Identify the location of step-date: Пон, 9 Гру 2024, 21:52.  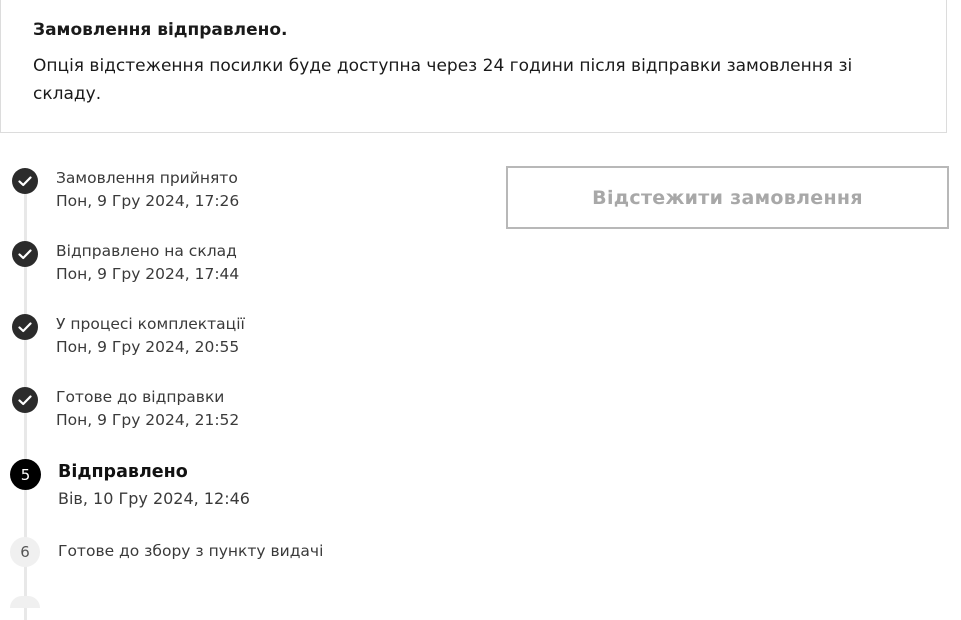
(148, 420).